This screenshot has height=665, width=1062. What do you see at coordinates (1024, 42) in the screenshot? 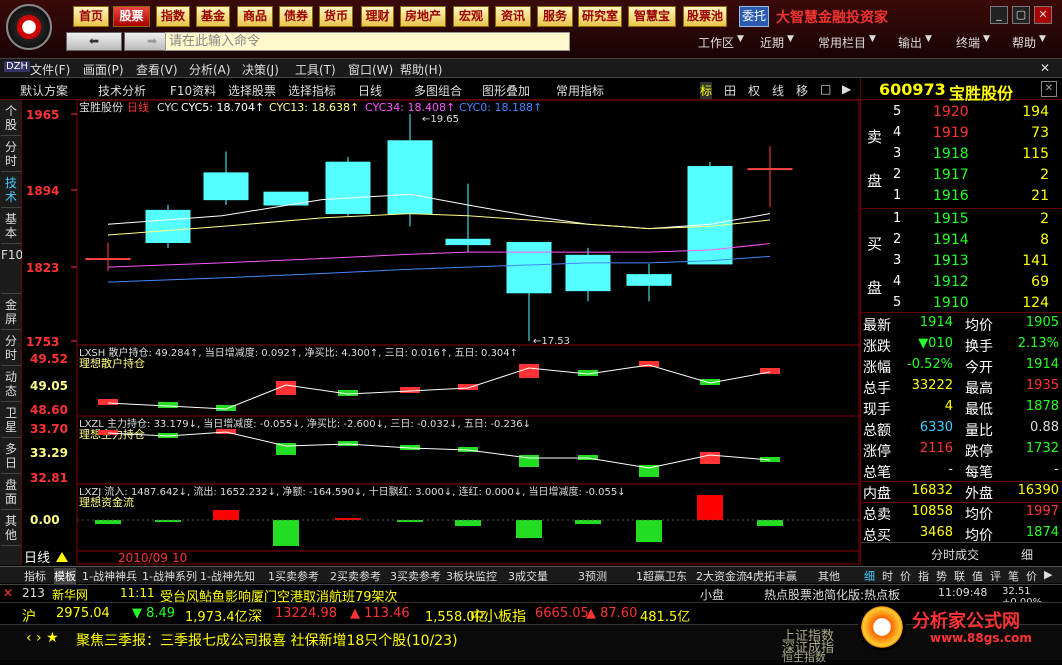
I see `right-menu-5: 帮助` at bounding box center [1024, 42].